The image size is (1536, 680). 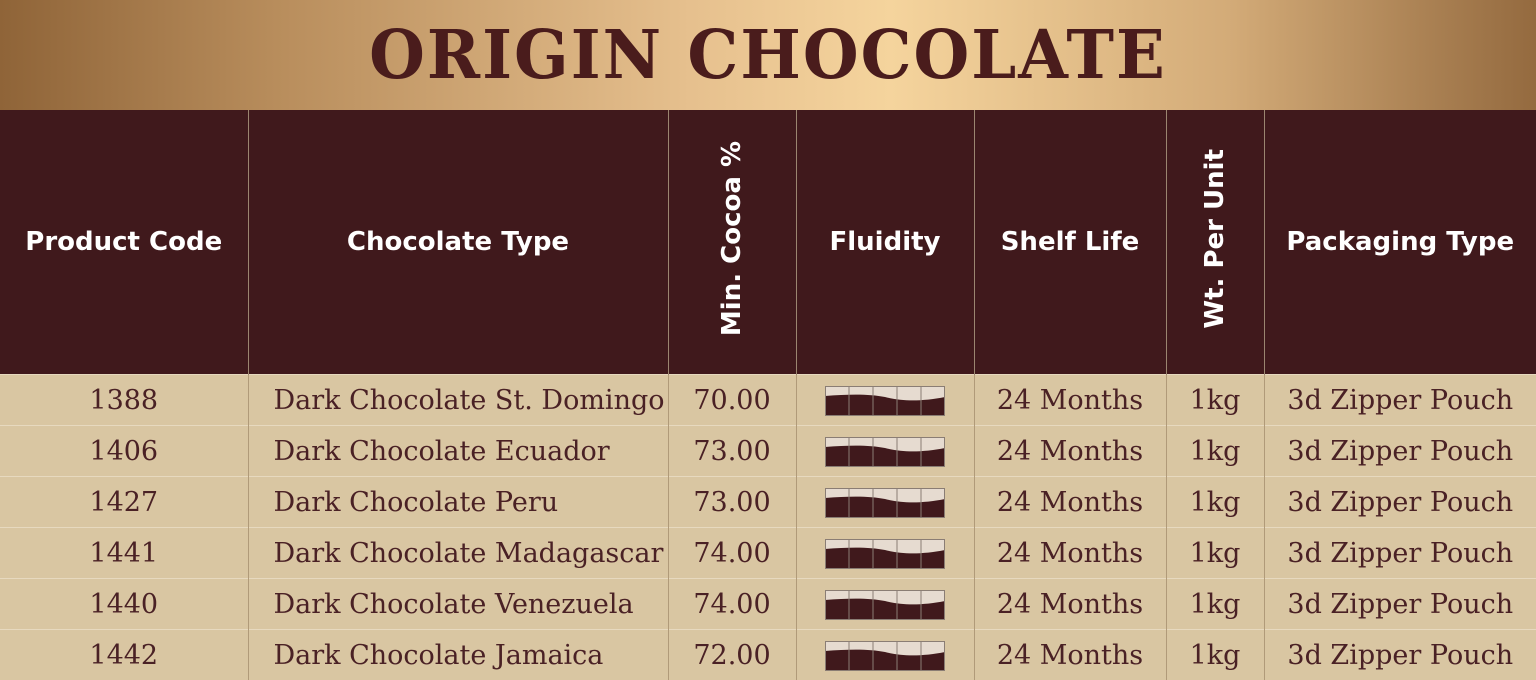 What do you see at coordinates (124, 655) in the screenshot?
I see `product-code-cell: 1442` at bounding box center [124, 655].